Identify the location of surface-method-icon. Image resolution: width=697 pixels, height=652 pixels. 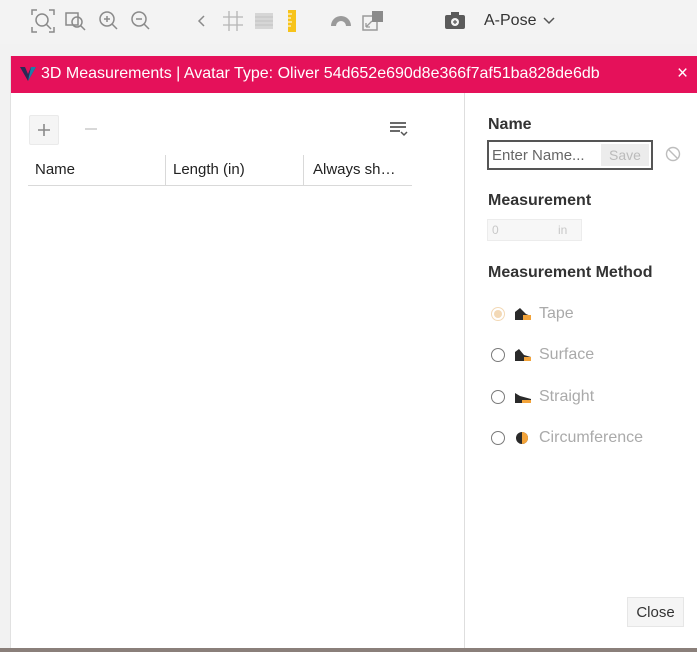
(523, 355).